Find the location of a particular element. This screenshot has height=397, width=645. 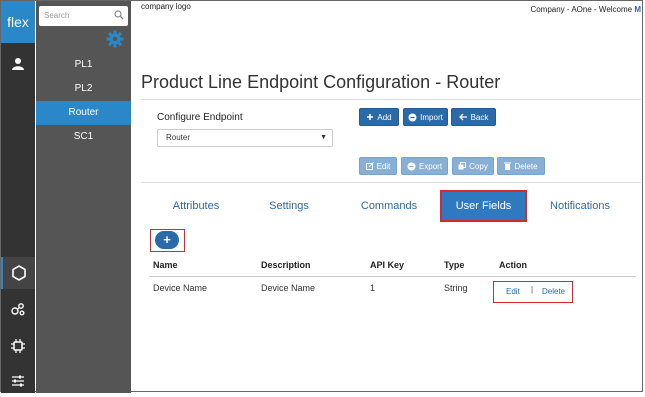

sidebar-item-pl2: PL2 is located at coordinates (83, 89).